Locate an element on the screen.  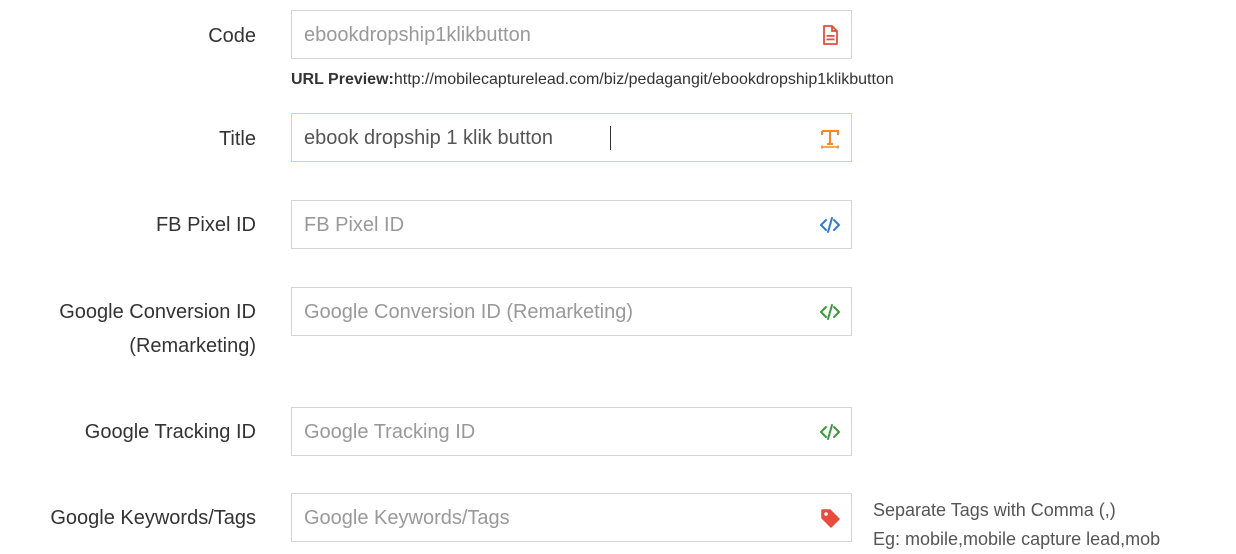
google-conversion-placeholder: Google Conversion ID (Remarketing) is located at coordinates (468, 312).